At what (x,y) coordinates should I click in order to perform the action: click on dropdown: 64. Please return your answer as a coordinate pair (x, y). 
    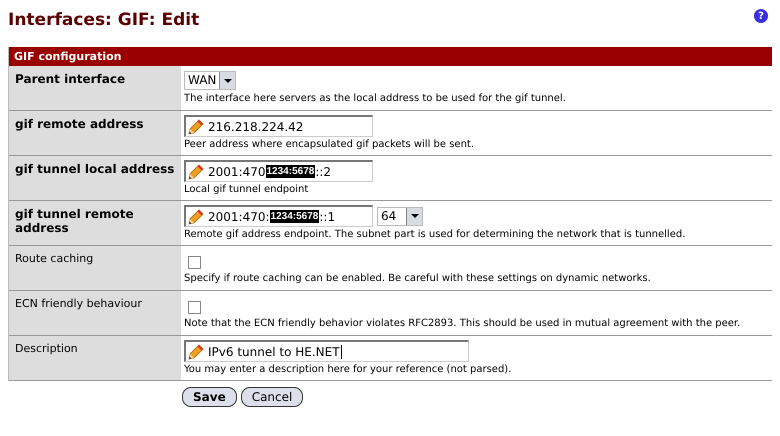
    Looking at the image, I should click on (400, 216).